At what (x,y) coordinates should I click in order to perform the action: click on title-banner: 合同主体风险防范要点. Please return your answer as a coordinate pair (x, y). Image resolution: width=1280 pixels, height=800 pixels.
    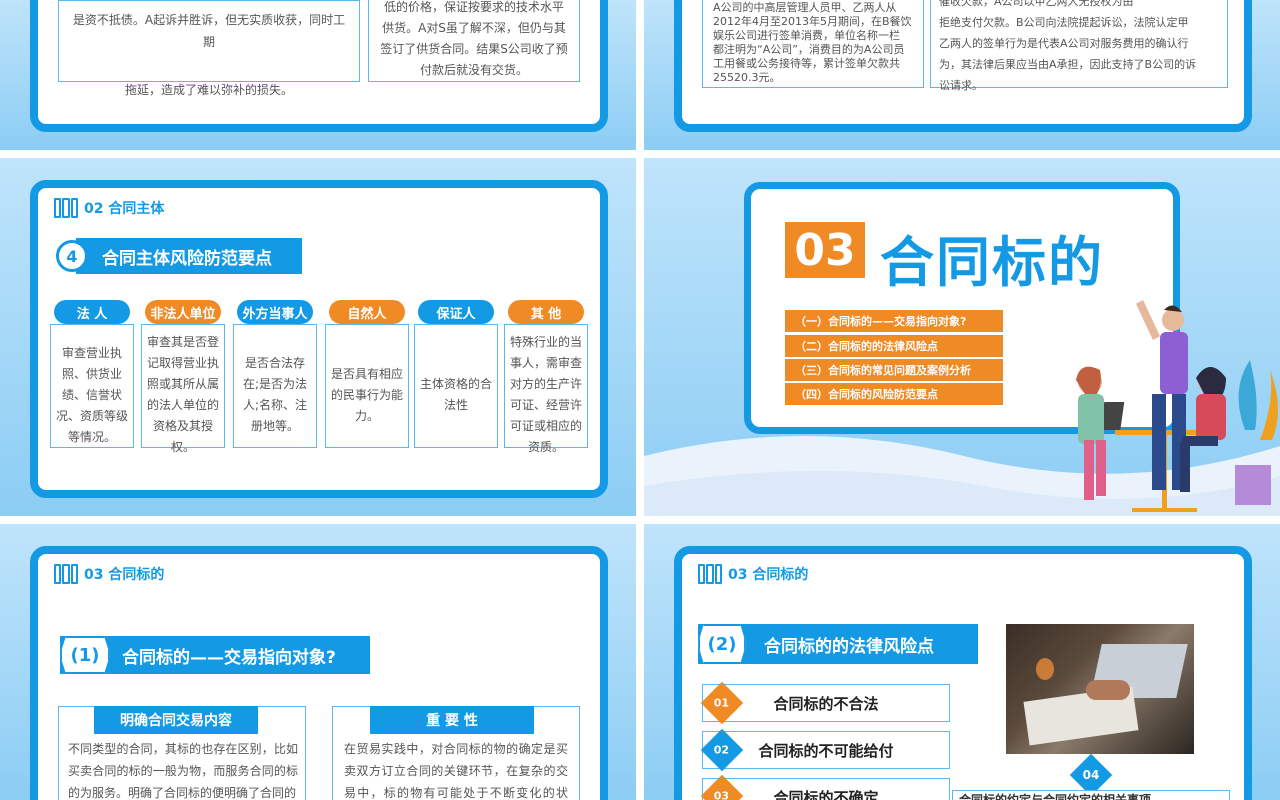
    Looking at the image, I should click on (189, 256).